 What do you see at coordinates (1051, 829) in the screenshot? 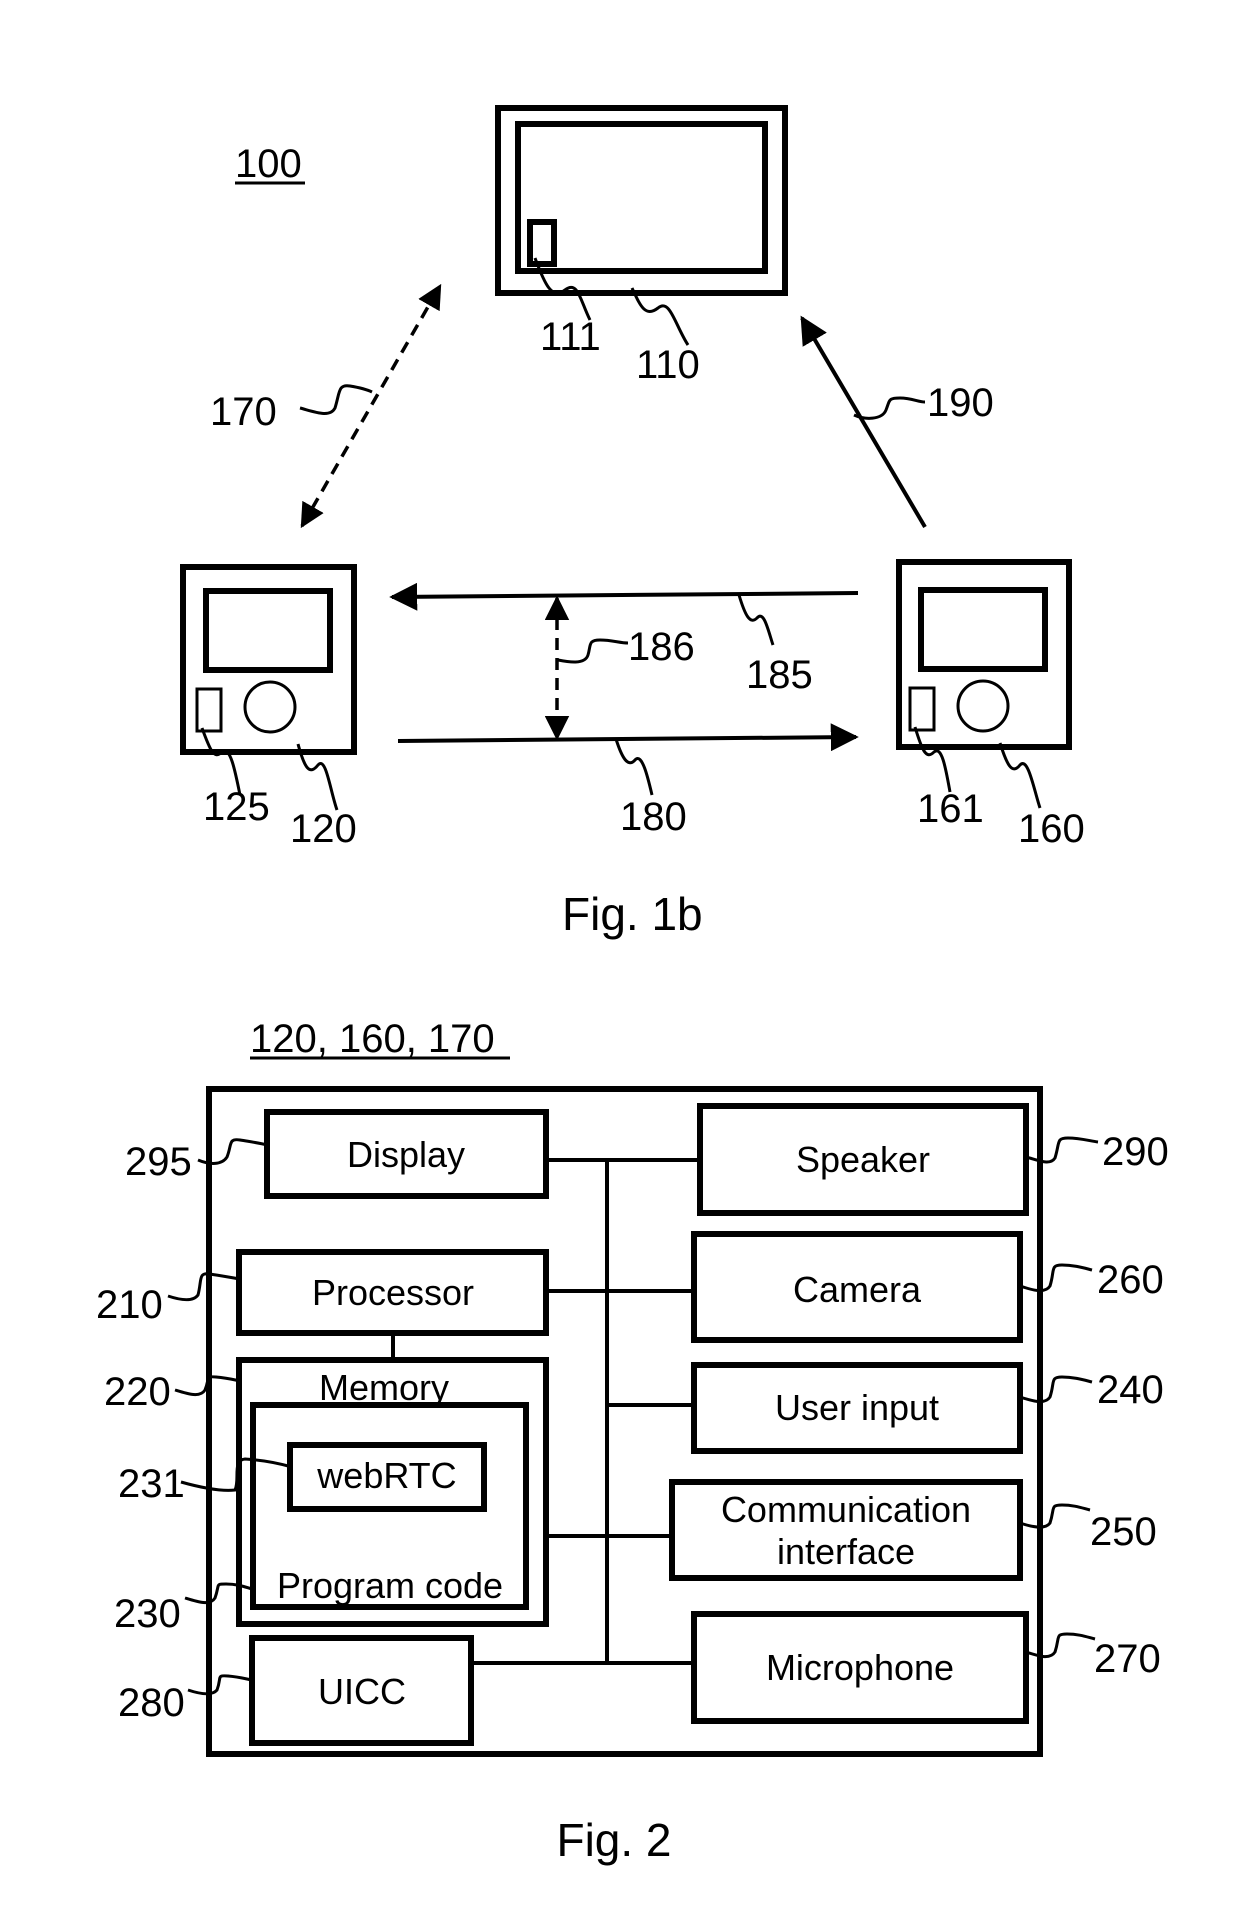
I see `ref-160: 160` at bounding box center [1051, 829].